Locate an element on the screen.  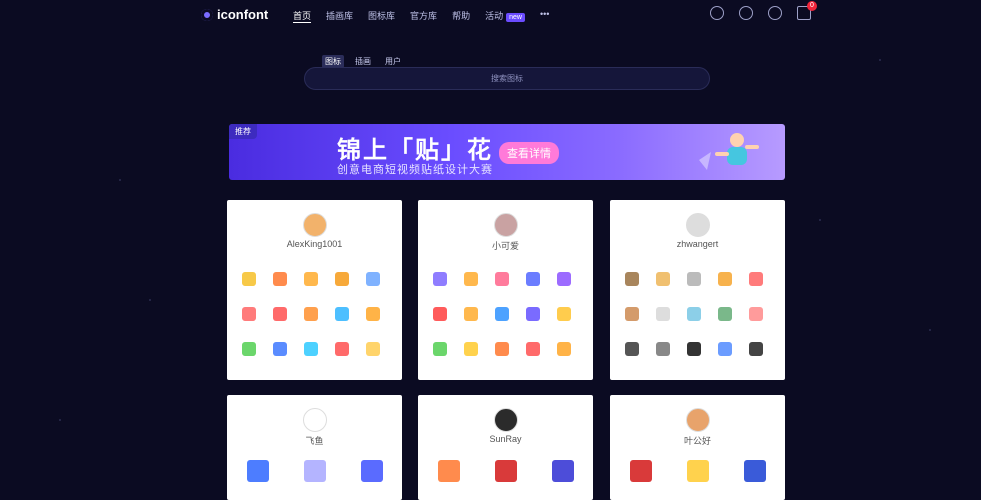
upload-icon is located at coordinates (746, 13).